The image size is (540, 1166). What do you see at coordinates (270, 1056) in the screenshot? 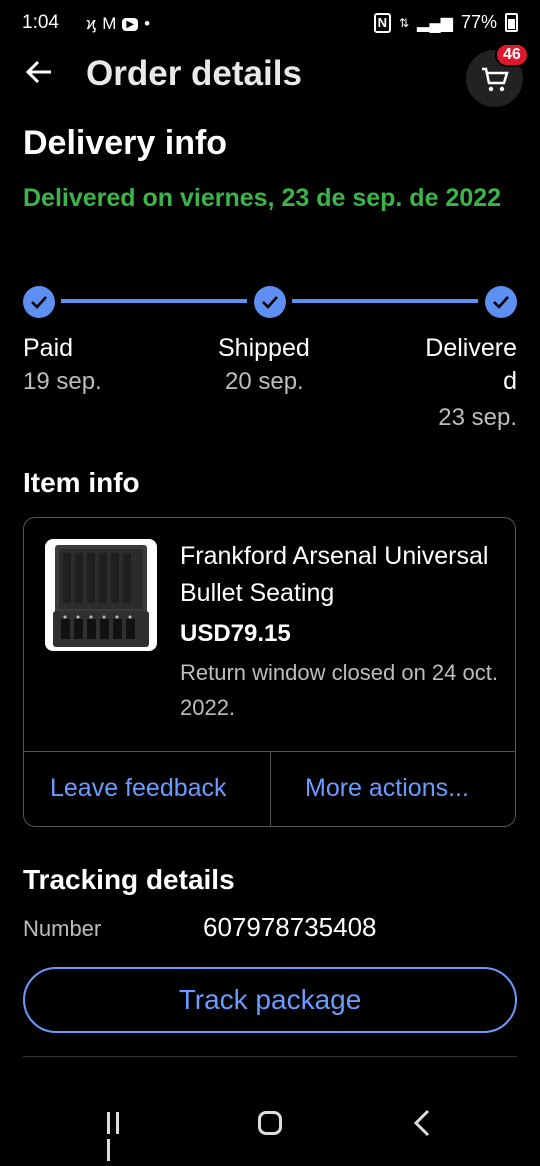
I see `section-divider` at bounding box center [270, 1056].